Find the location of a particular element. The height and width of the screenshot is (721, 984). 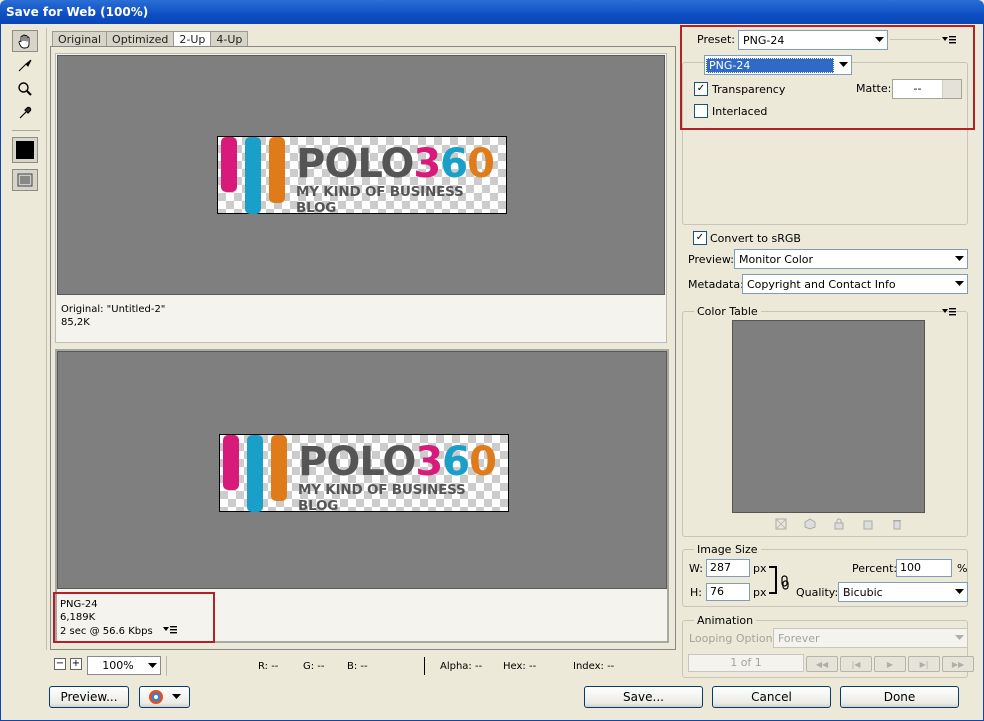

cancel-button: Cancel is located at coordinates (771, 697).